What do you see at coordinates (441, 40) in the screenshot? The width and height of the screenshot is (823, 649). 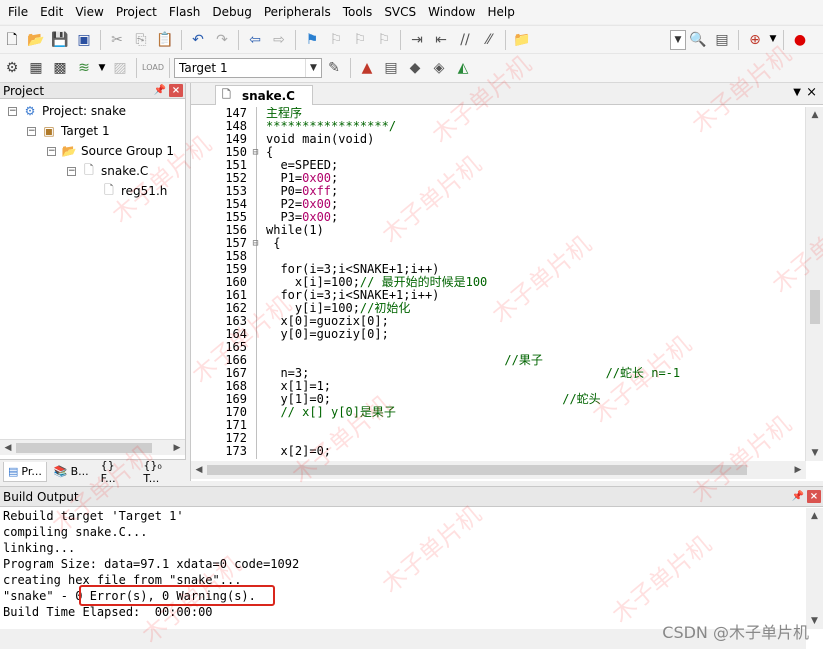 I see `unindent-icon: ⇤` at bounding box center [441, 40].